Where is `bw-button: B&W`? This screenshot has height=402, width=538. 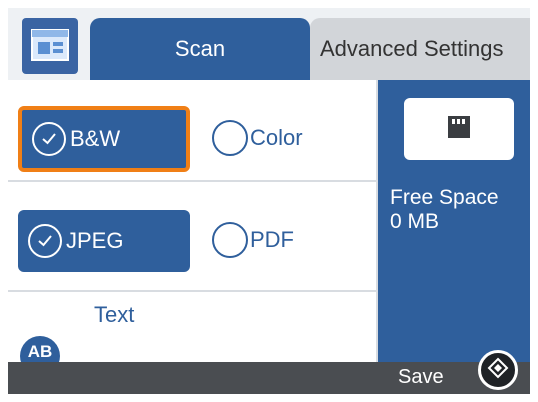
bw-button: B&W is located at coordinates (104, 139).